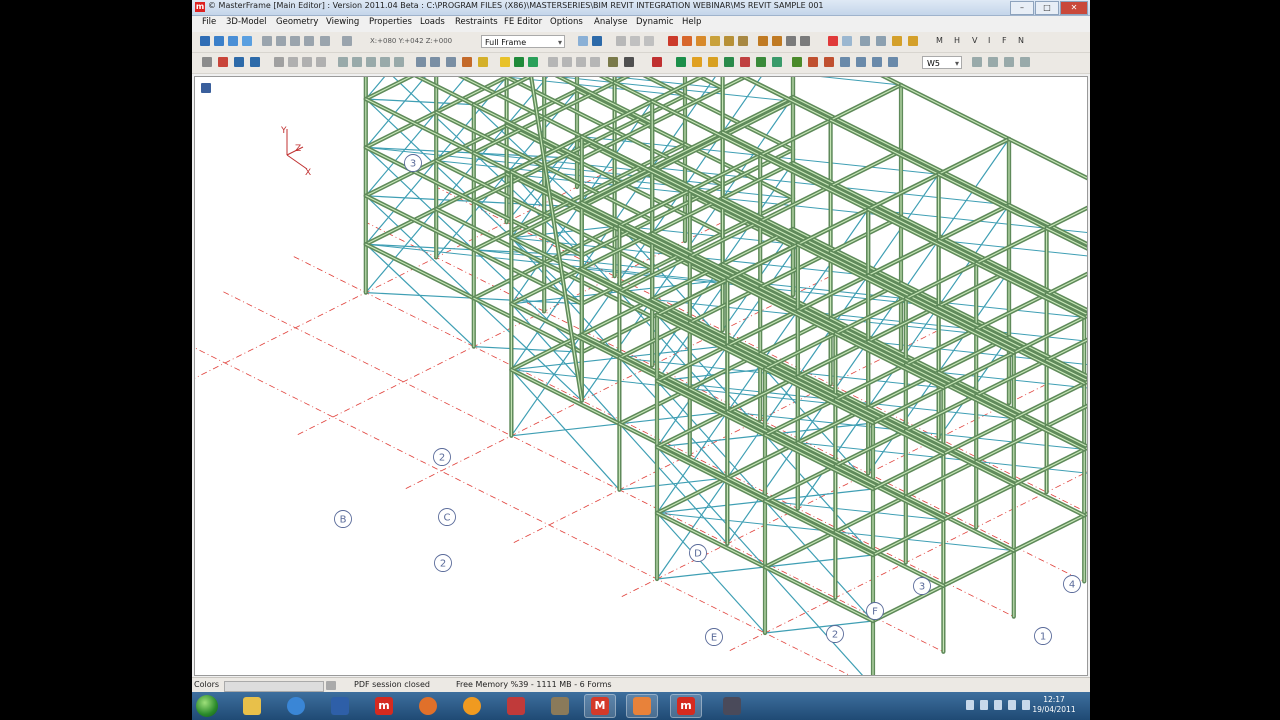 Image resolution: width=1280 pixels, height=720 pixels. What do you see at coordinates (384, 706) in the screenshot?
I see `taskbar-masterseries: m` at bounding box center [384, 706].